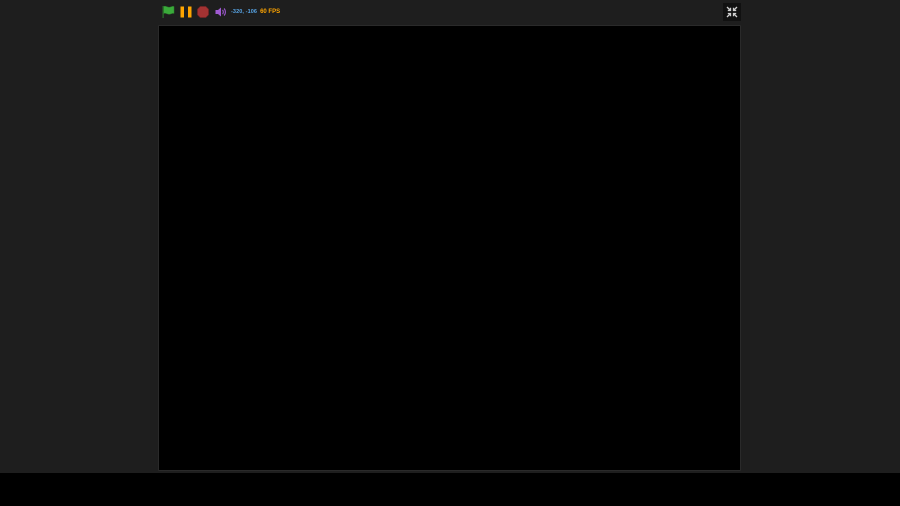 The width and height of the screenshot is (900, 506). I want to click on pause-button, so click(186, 12).